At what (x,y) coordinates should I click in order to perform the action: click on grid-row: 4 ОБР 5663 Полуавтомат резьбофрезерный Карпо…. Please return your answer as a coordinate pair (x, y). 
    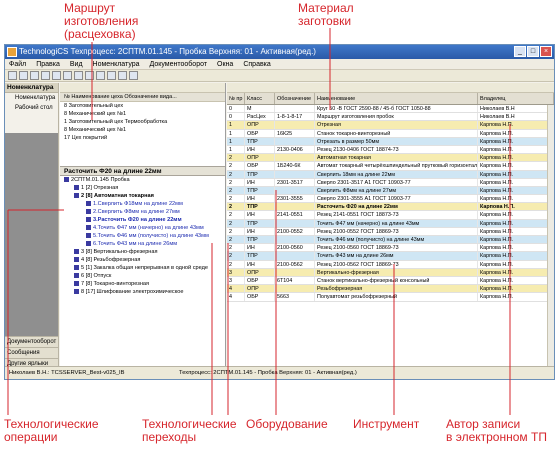
    Looking at the image, I should click on (390, 297).